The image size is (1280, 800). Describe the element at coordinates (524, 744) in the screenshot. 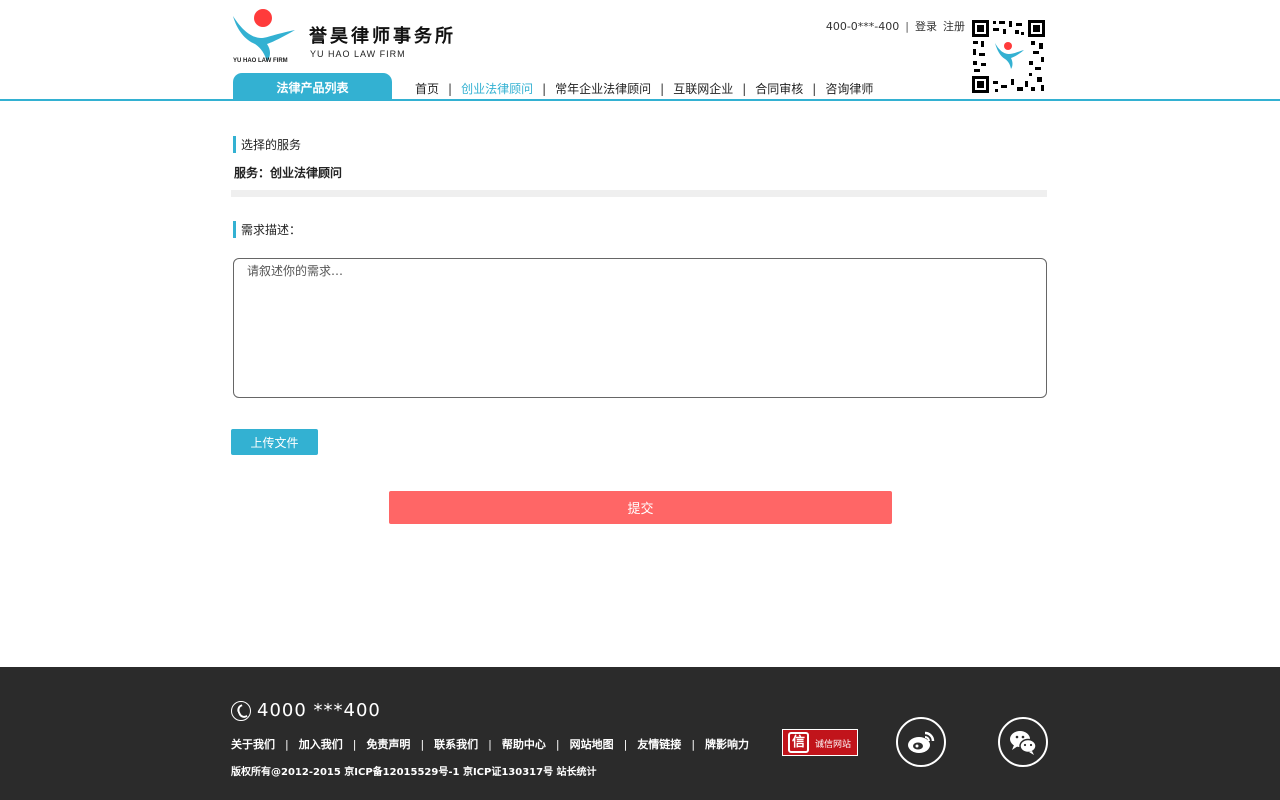

I see `footer-link-help: 帮助中心` at that location.